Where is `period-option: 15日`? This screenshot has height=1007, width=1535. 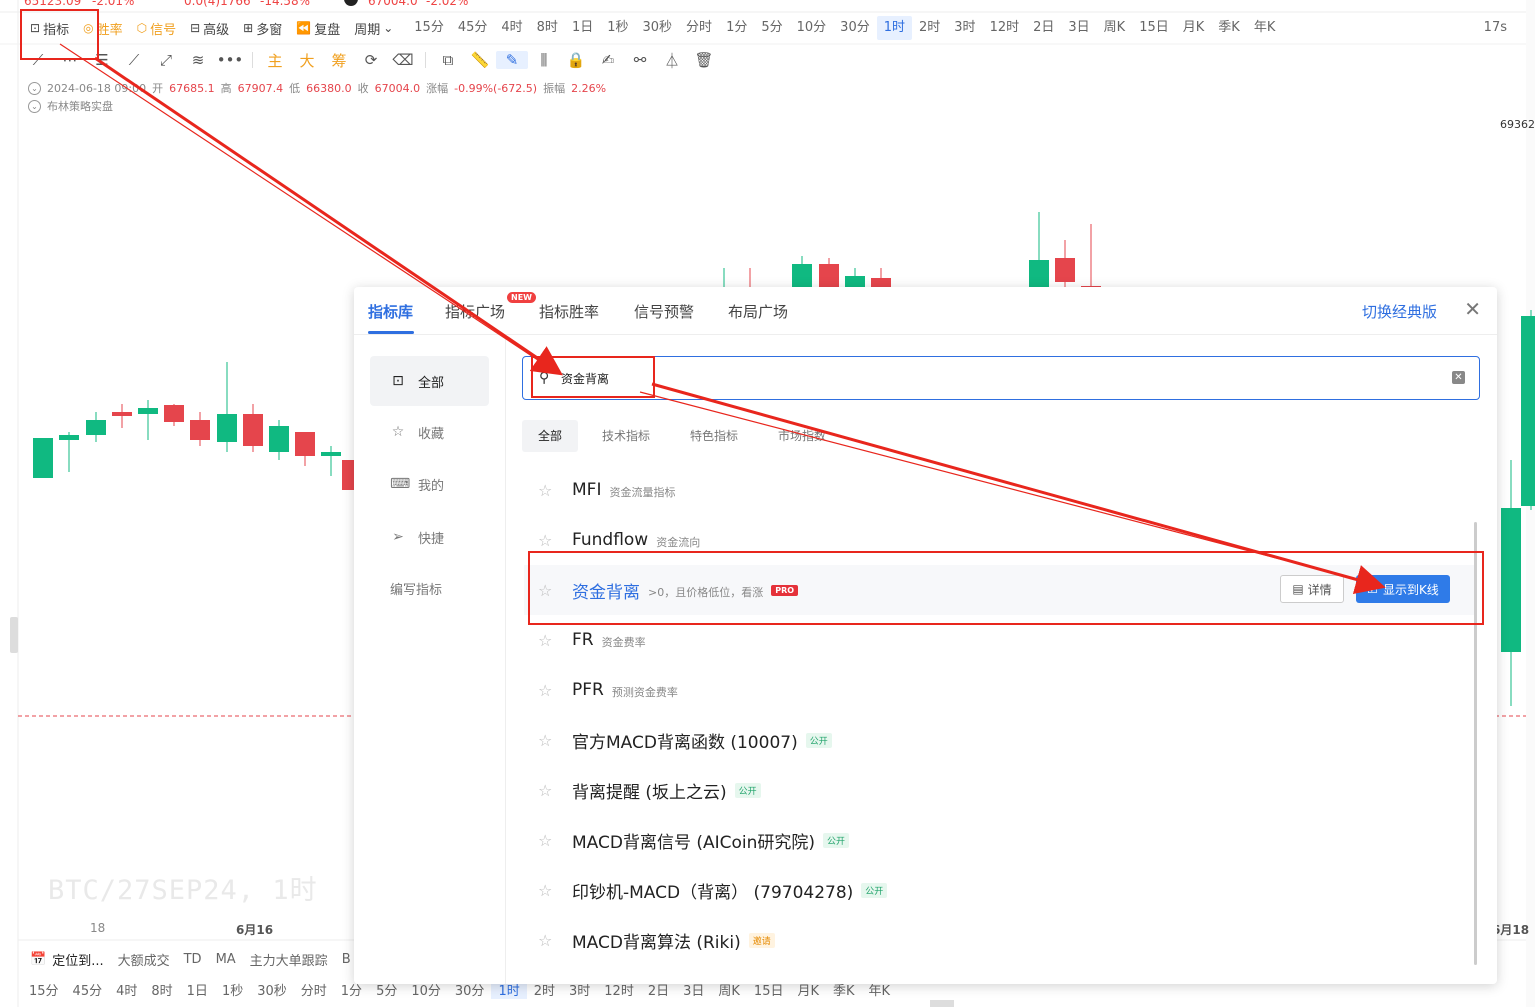
period-option: 15日 is located at coordinates (1154, 28).